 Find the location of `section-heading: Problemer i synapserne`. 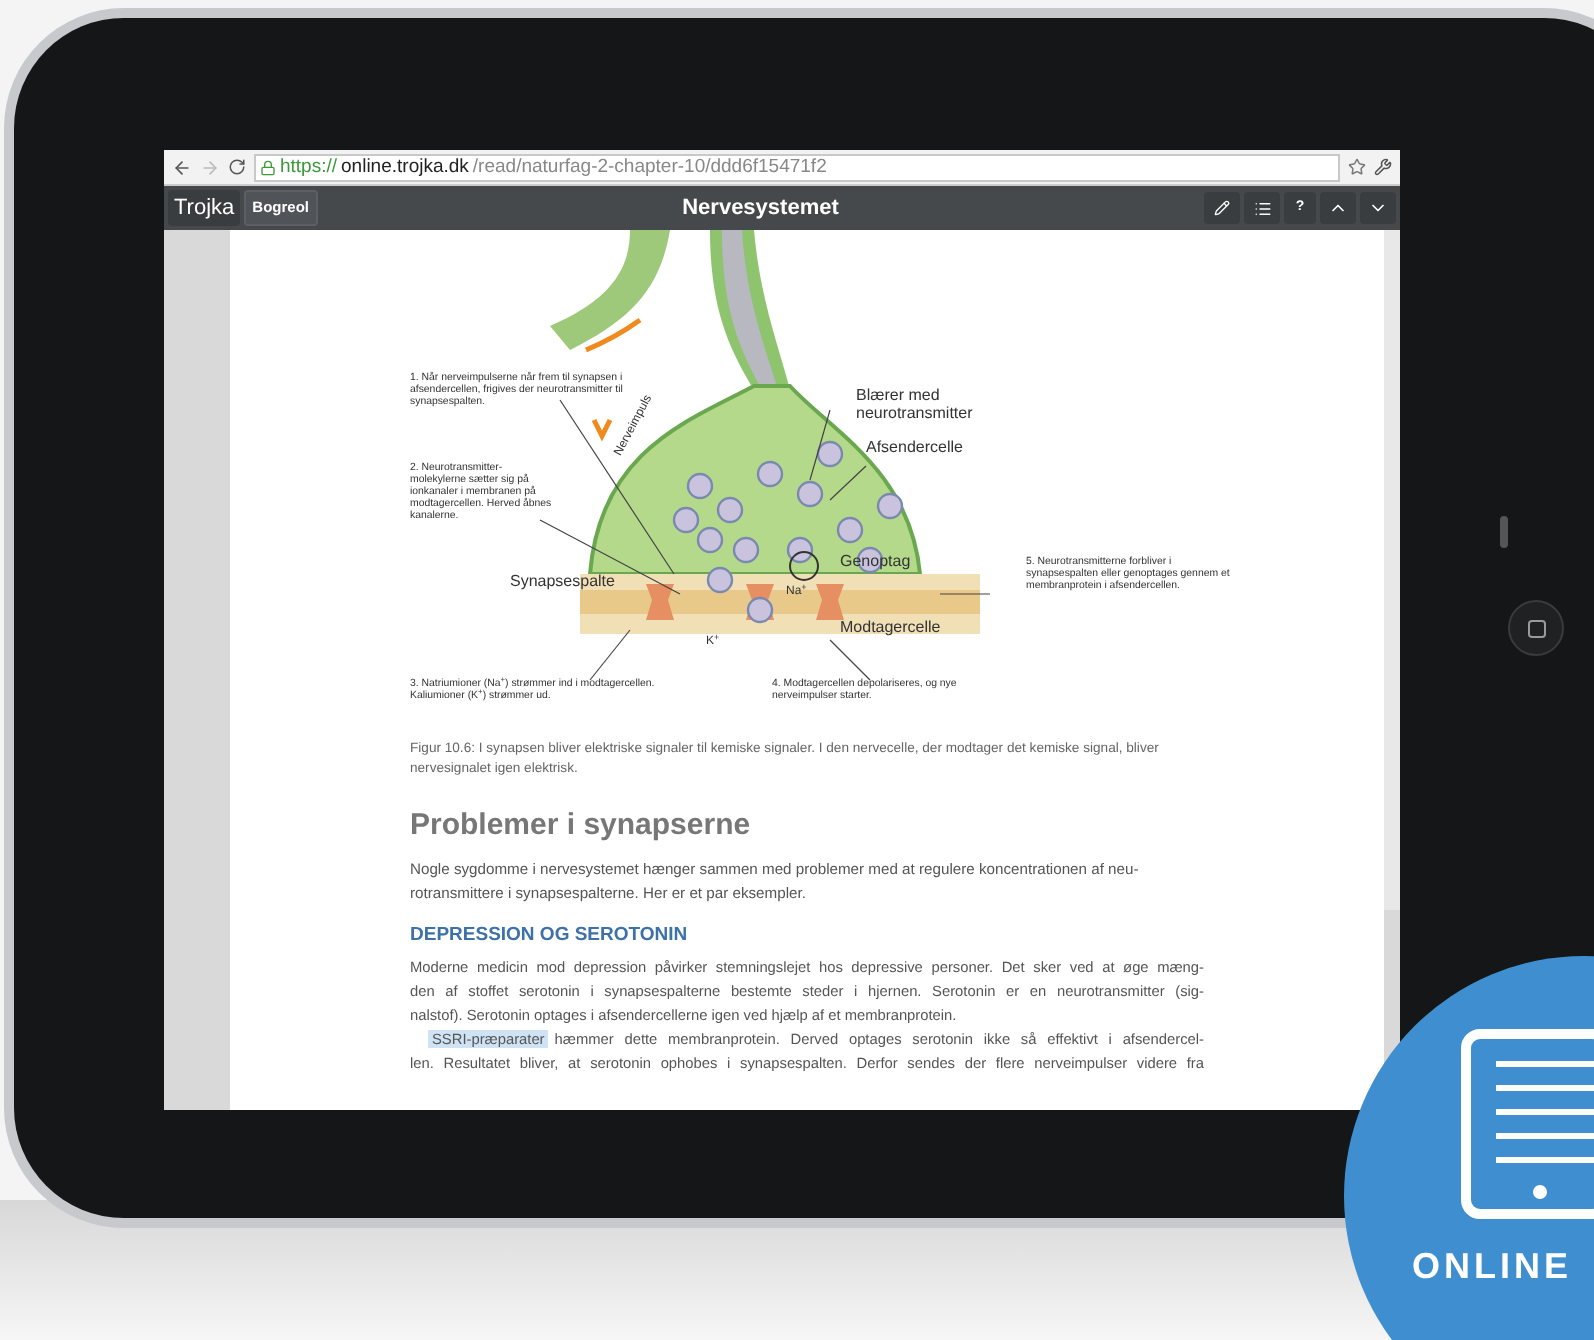

section-heading: Problemer i synapserne is located at coordinates (581, 826).